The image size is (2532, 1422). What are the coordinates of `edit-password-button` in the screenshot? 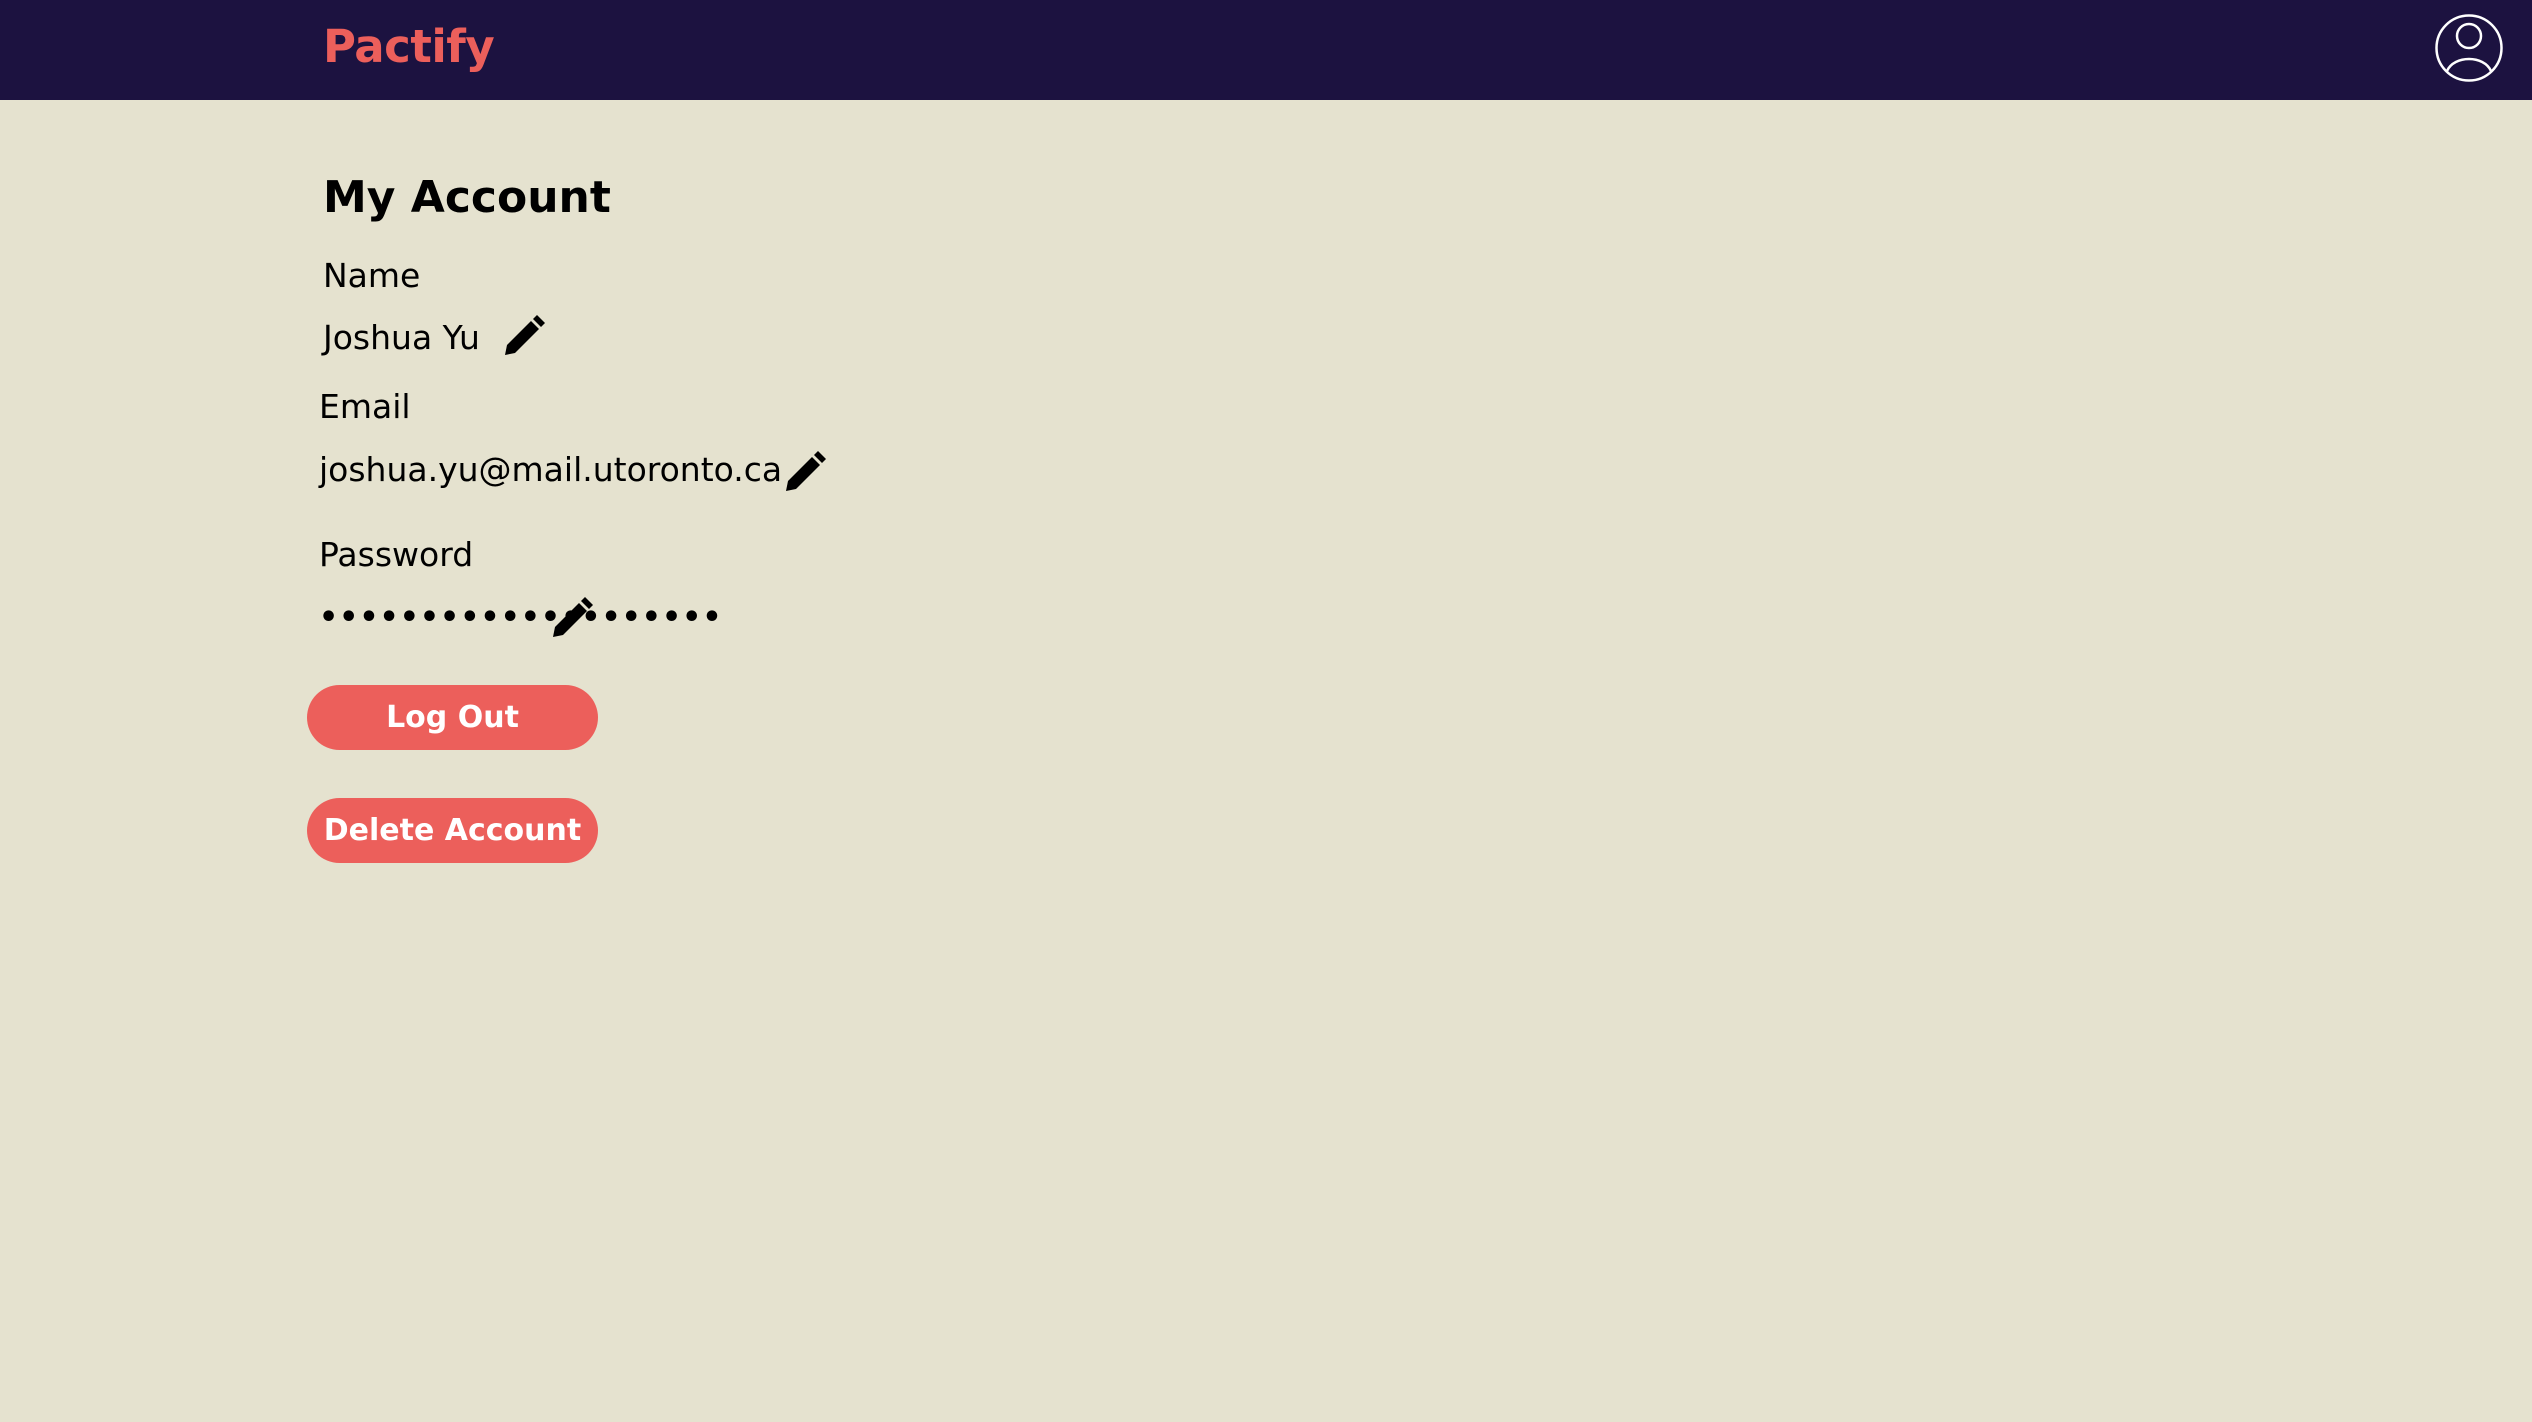 It's located at (572, 618).